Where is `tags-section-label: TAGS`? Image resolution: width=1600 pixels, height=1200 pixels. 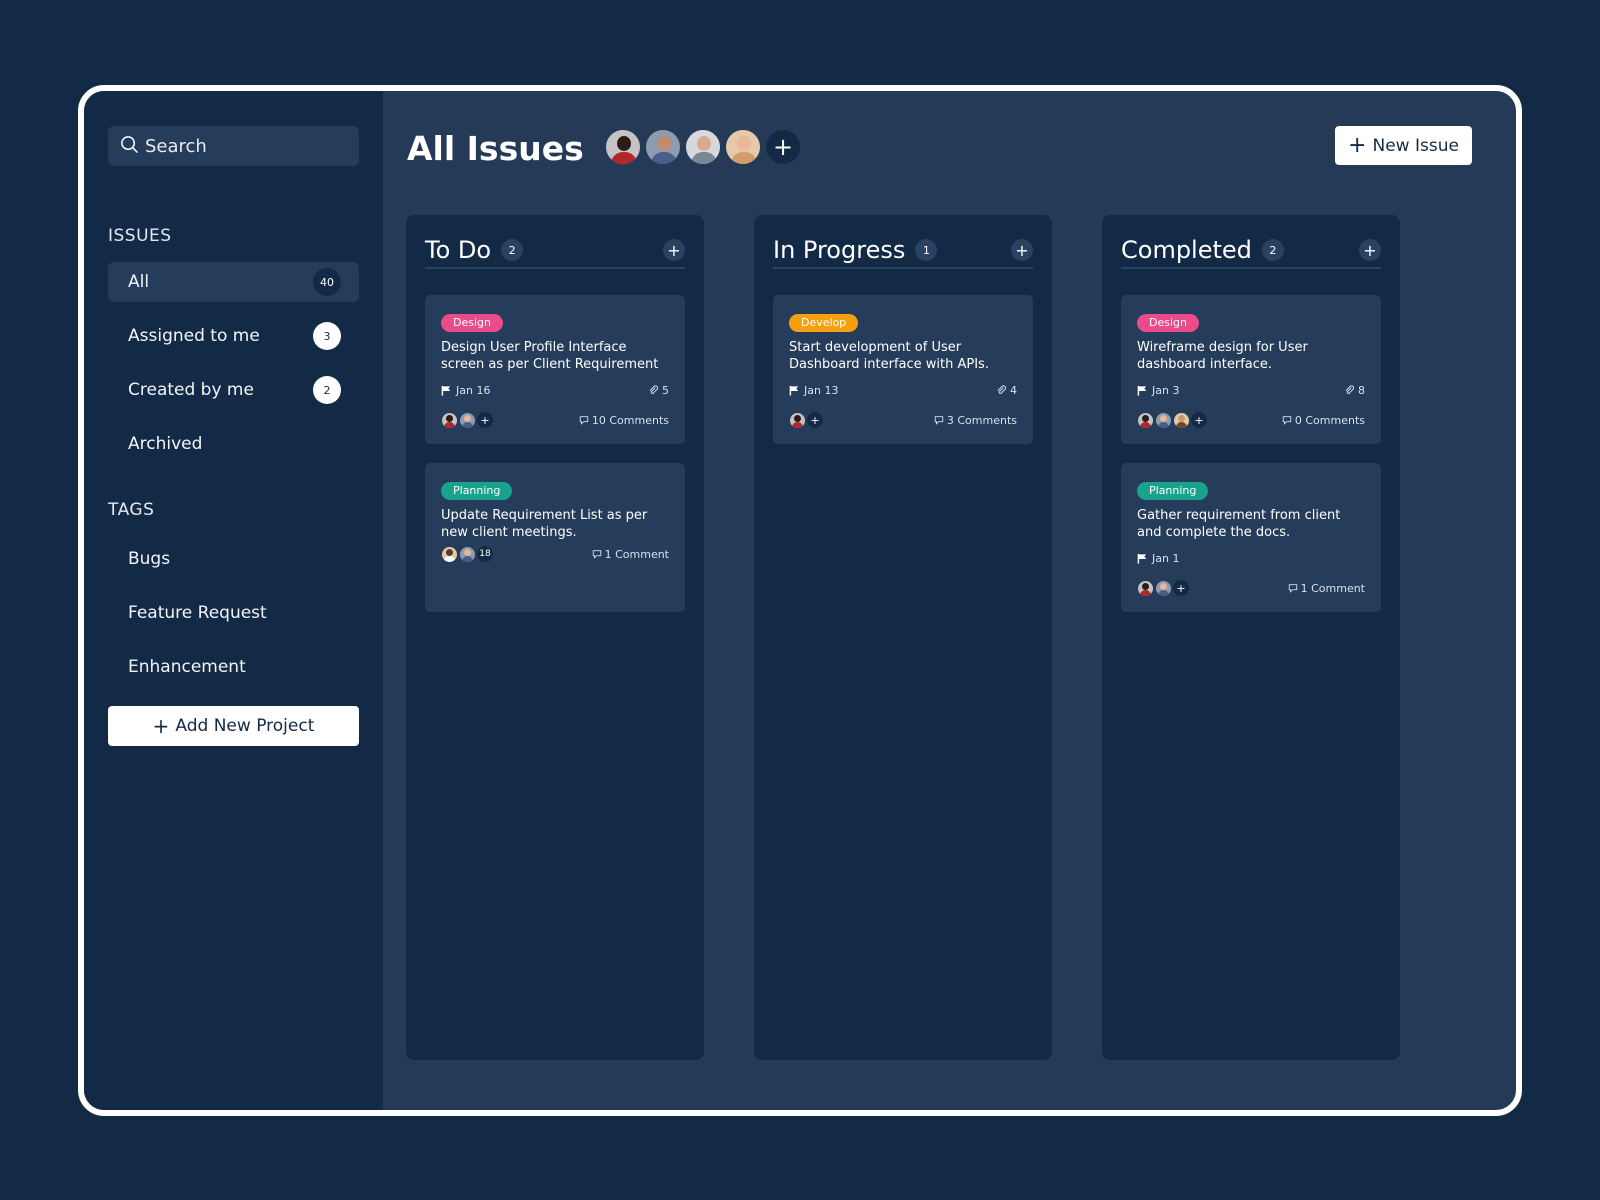 tags-section-label: TAGS is located at coordinates (131, 510).